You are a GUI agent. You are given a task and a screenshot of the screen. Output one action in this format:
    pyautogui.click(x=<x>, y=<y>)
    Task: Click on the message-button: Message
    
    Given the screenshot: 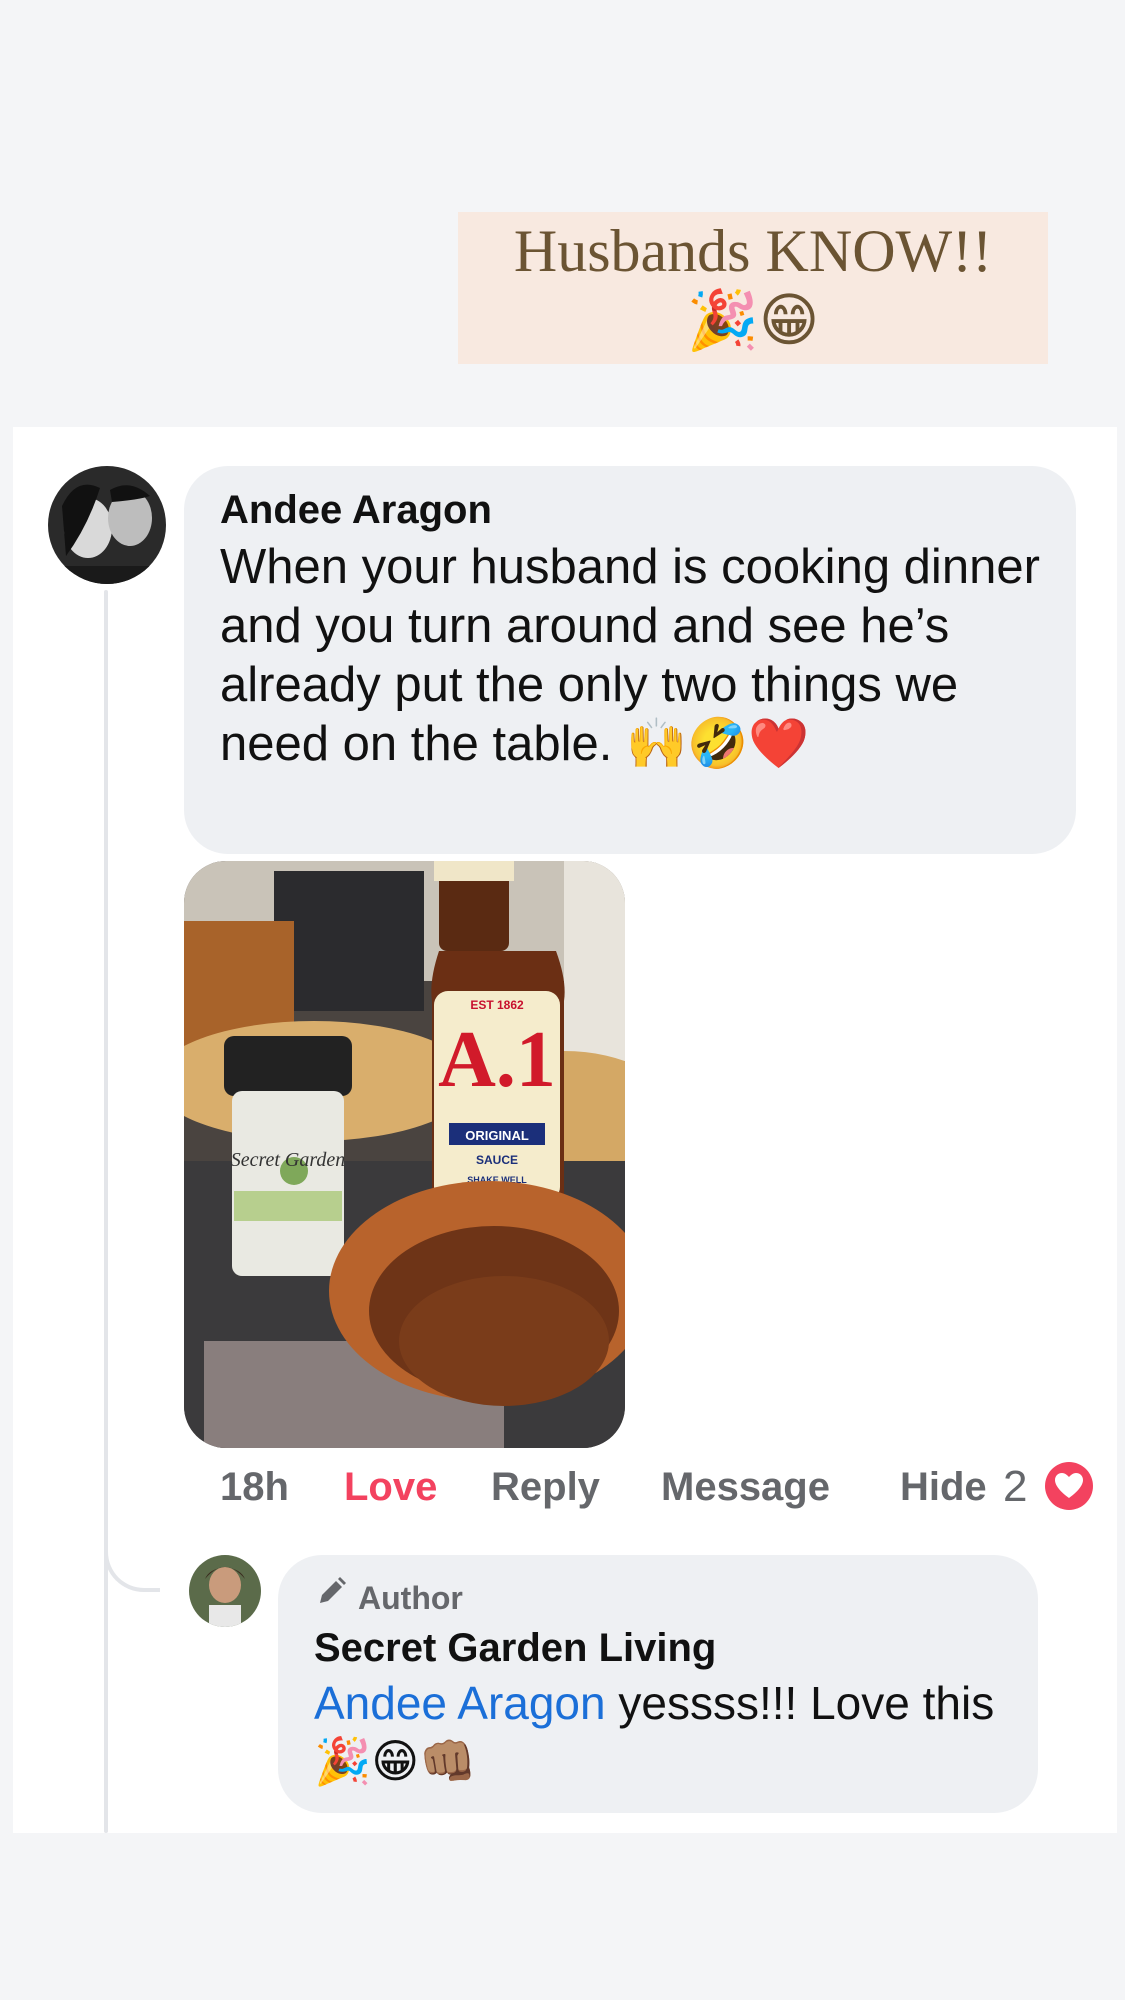 What is the action you would take?
    pyautogui.click(x=745, y=1487)
    